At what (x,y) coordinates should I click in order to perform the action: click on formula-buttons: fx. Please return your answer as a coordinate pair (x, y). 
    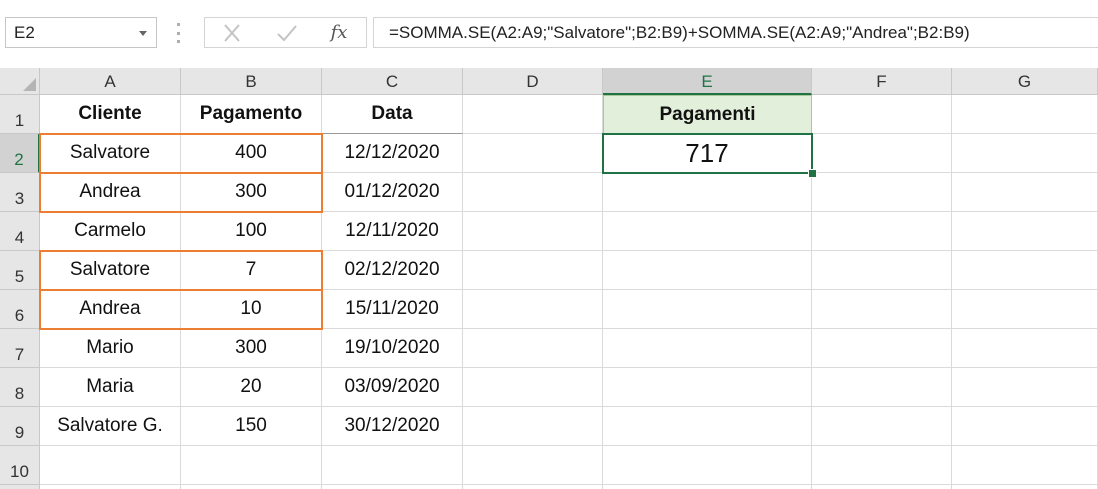
    Looking at the image, I should click on (285, 32).